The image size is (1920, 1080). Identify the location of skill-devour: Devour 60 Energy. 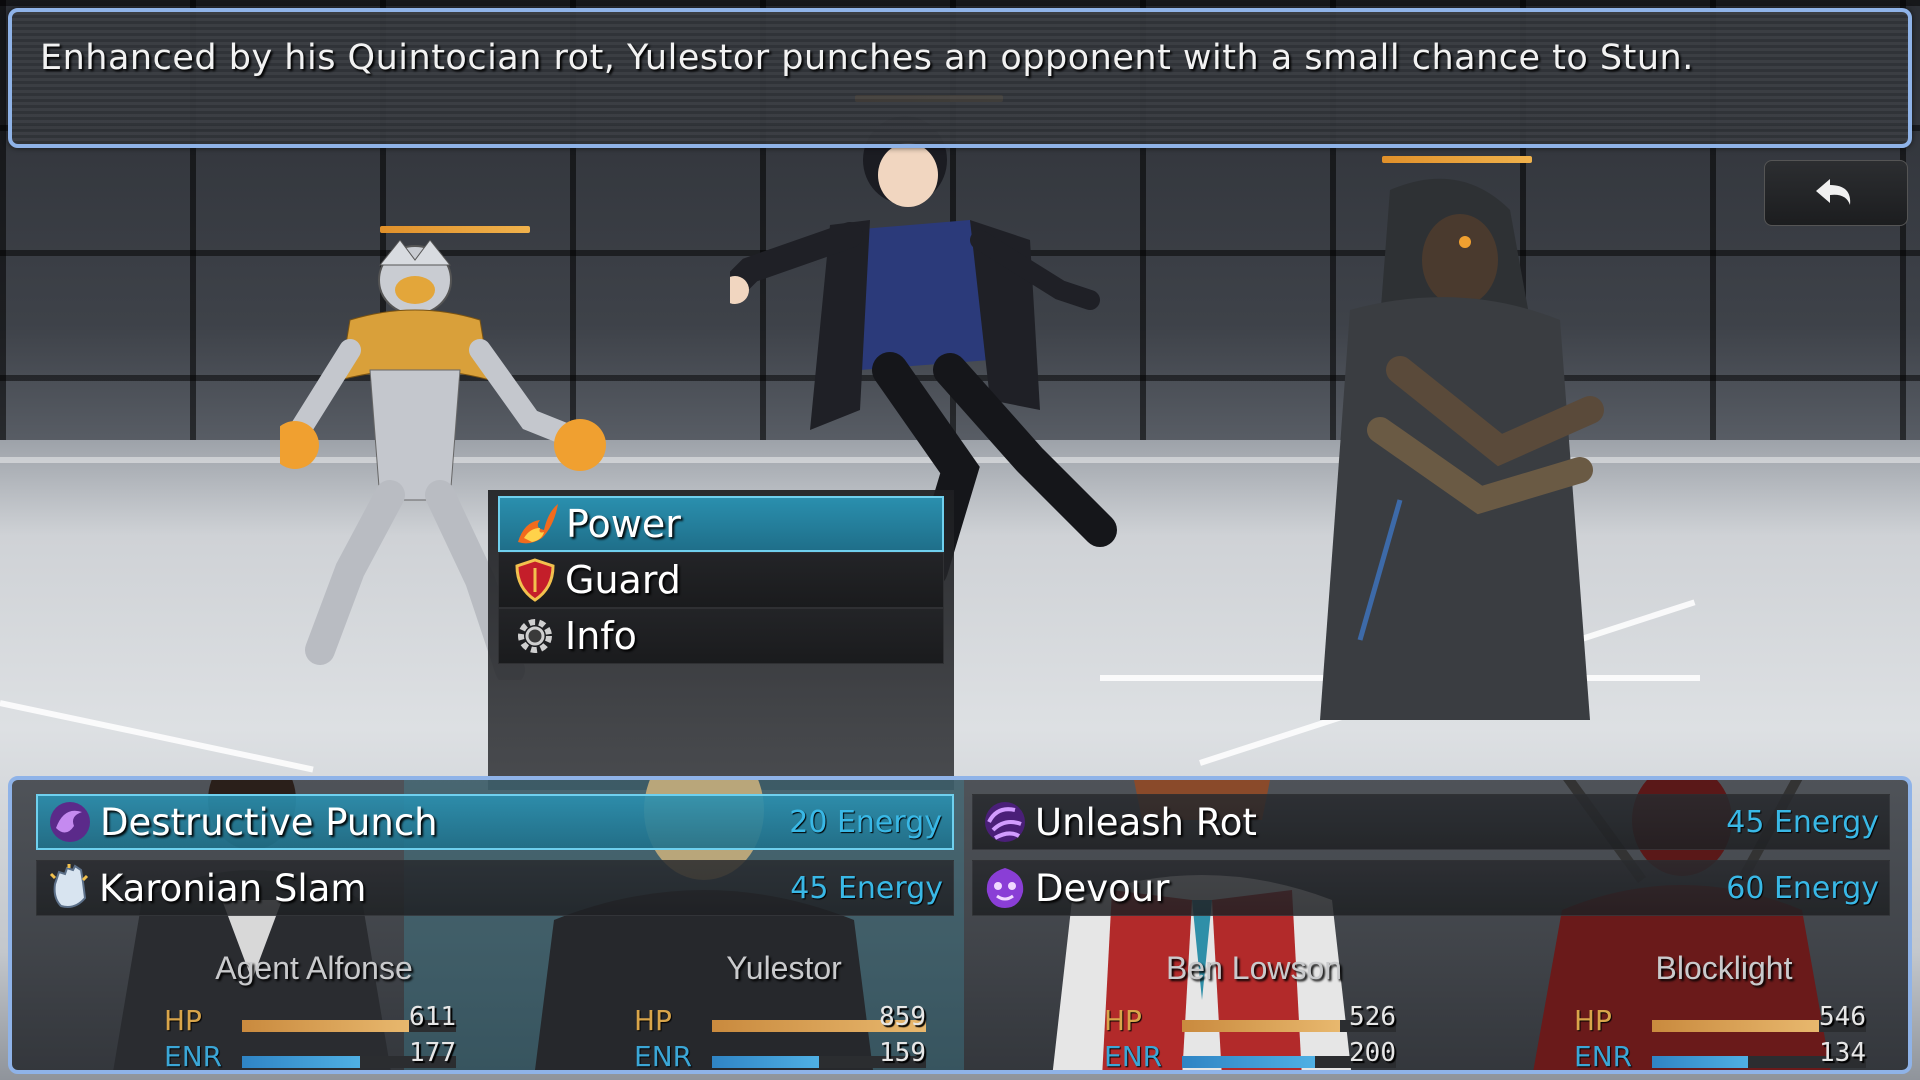
(1431, 888).